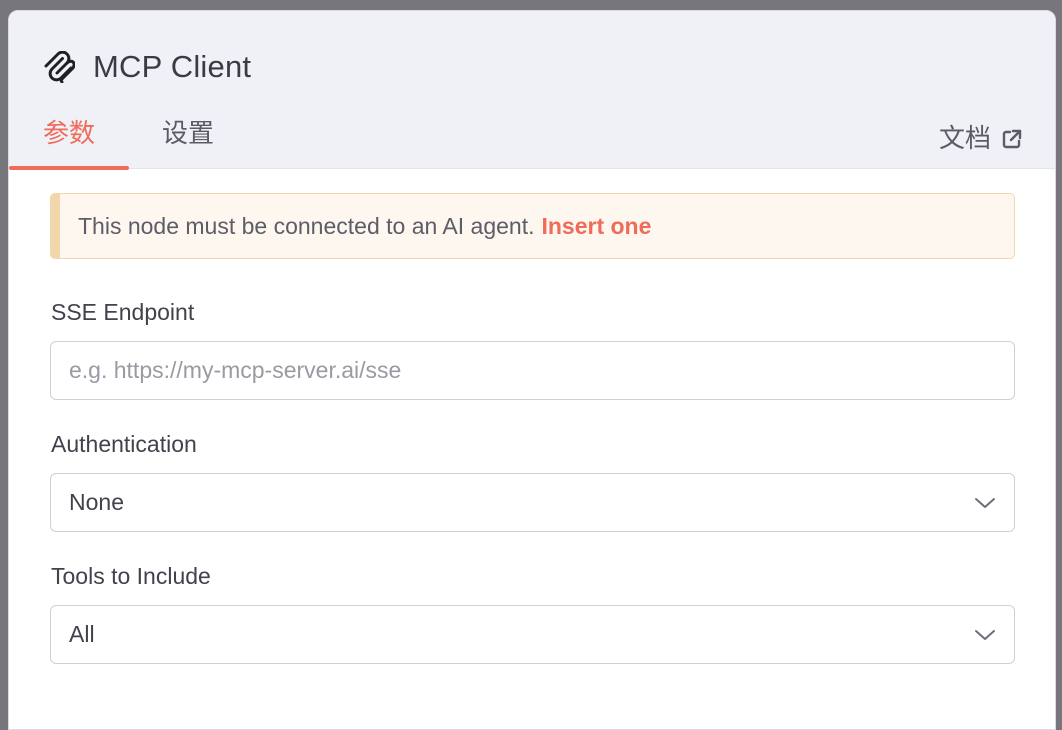  Describe the element at coordinates (1012, 139) in the screenshot. I see `external-link-icon` at that location.